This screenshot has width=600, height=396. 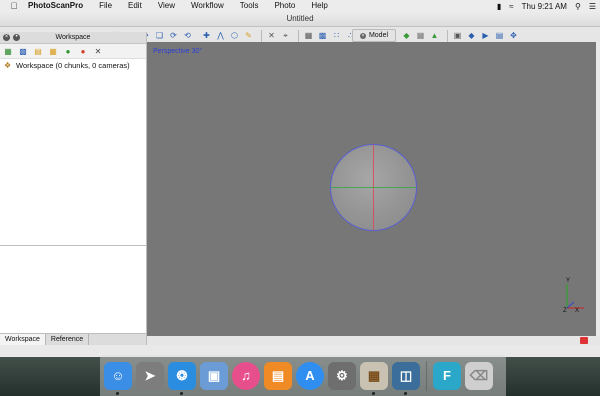 I want to click on point-cloud-icon: ∷, so click(x=336, y=35).